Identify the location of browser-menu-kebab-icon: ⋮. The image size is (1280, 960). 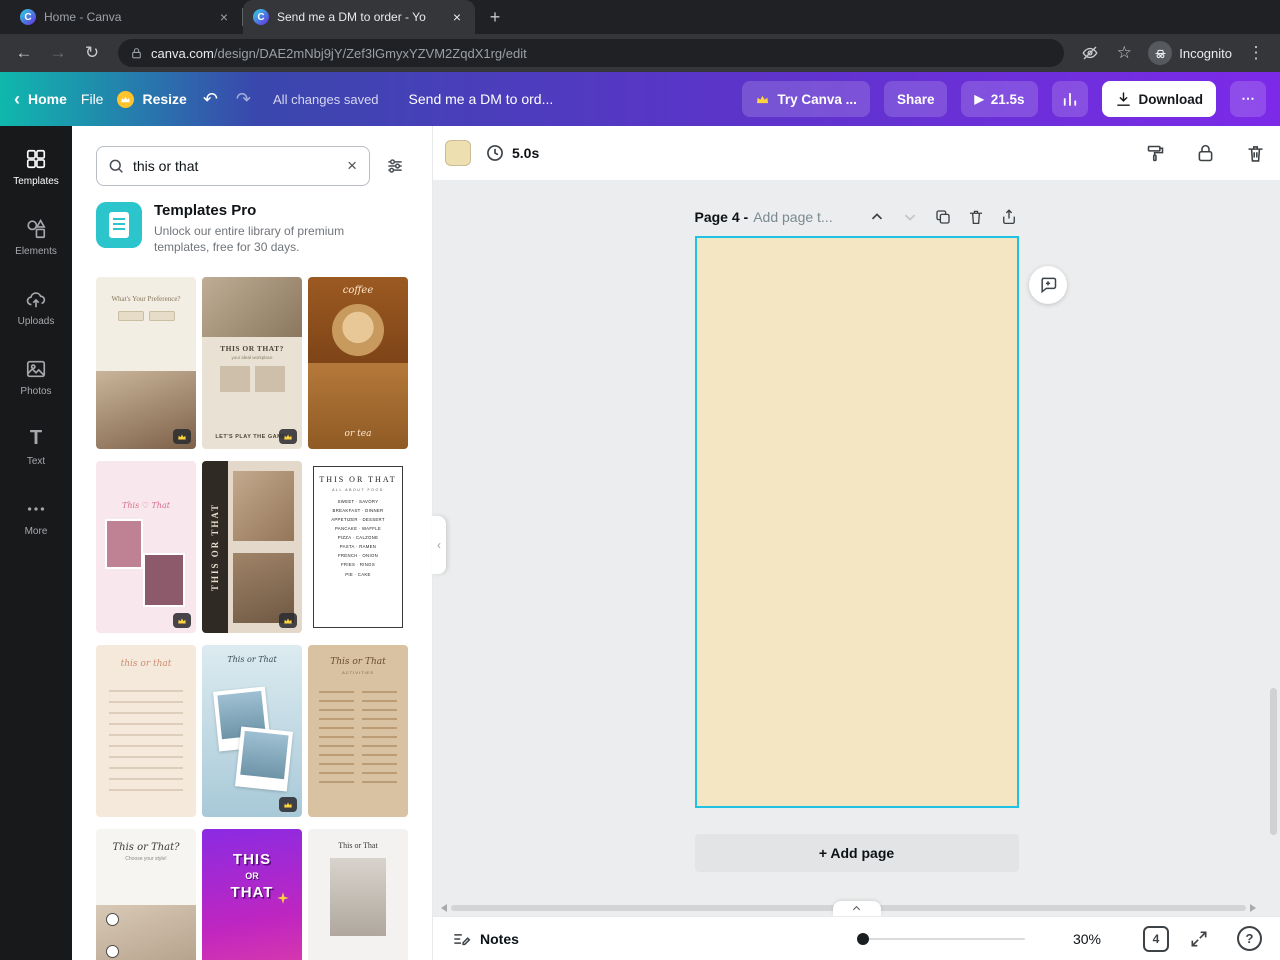
(1256, 53).